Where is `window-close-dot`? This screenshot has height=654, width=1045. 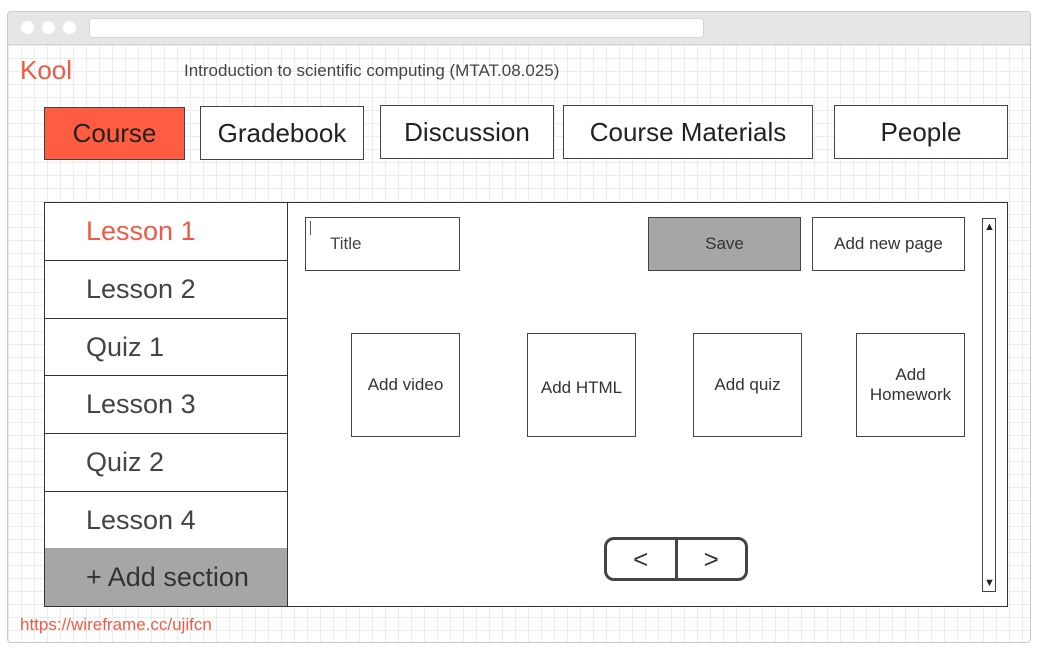 window-close-dot is located at coordinates (27, 27).